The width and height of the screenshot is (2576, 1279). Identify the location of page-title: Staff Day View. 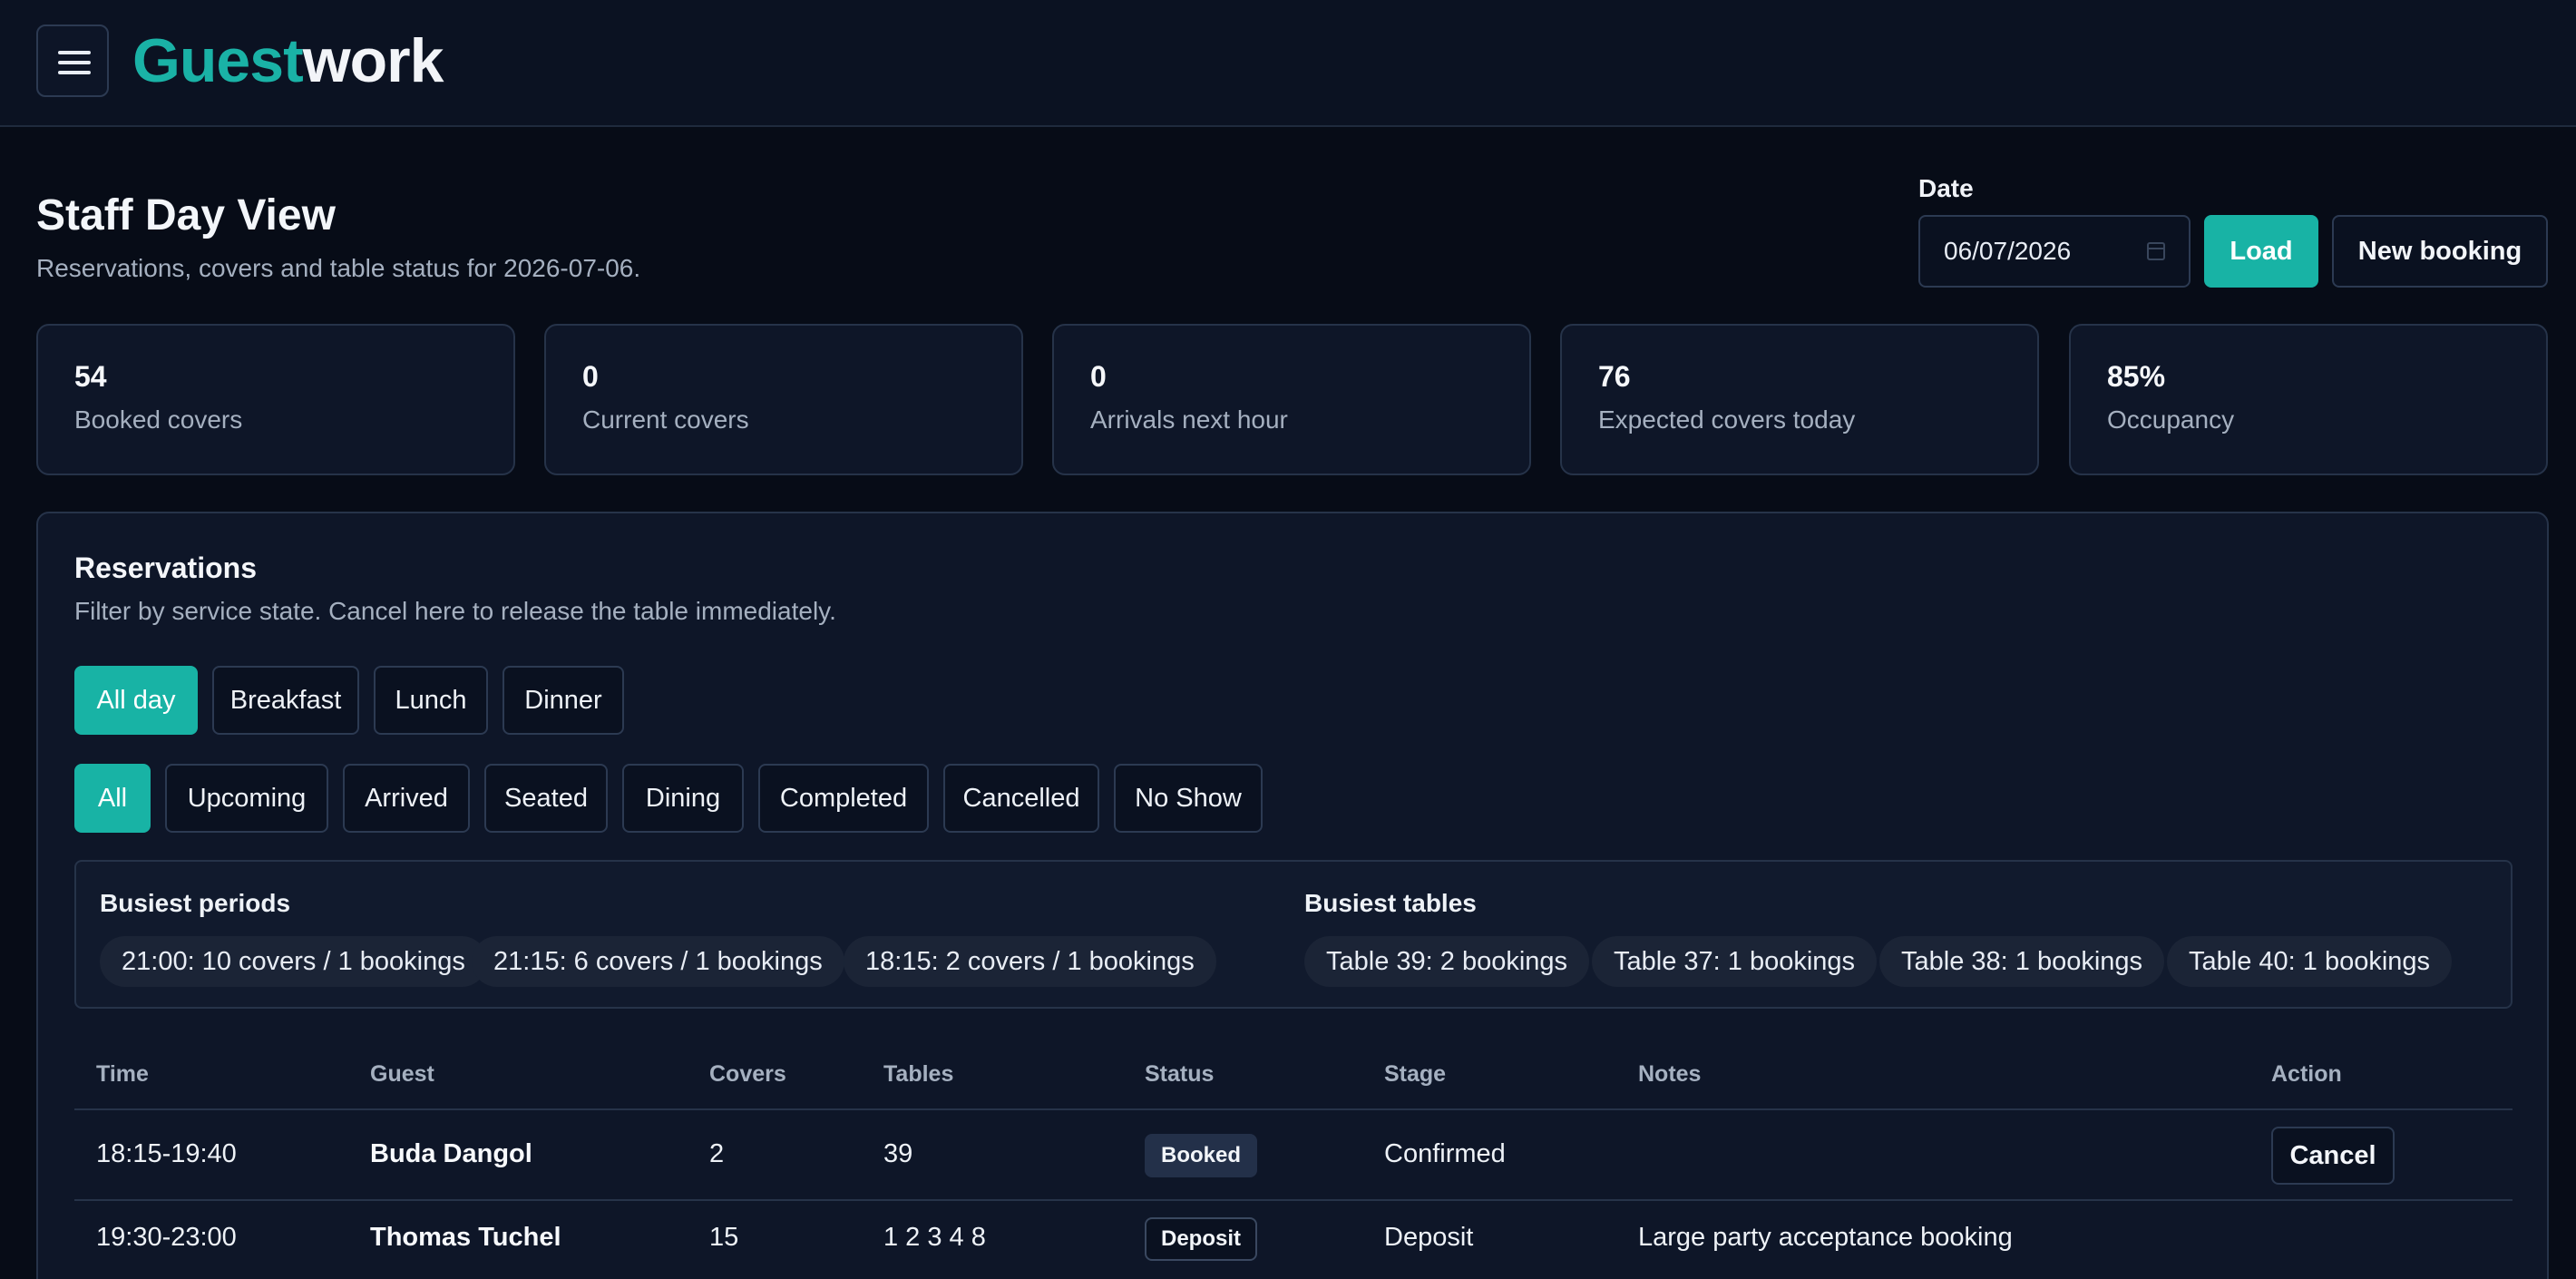
(186, 215).